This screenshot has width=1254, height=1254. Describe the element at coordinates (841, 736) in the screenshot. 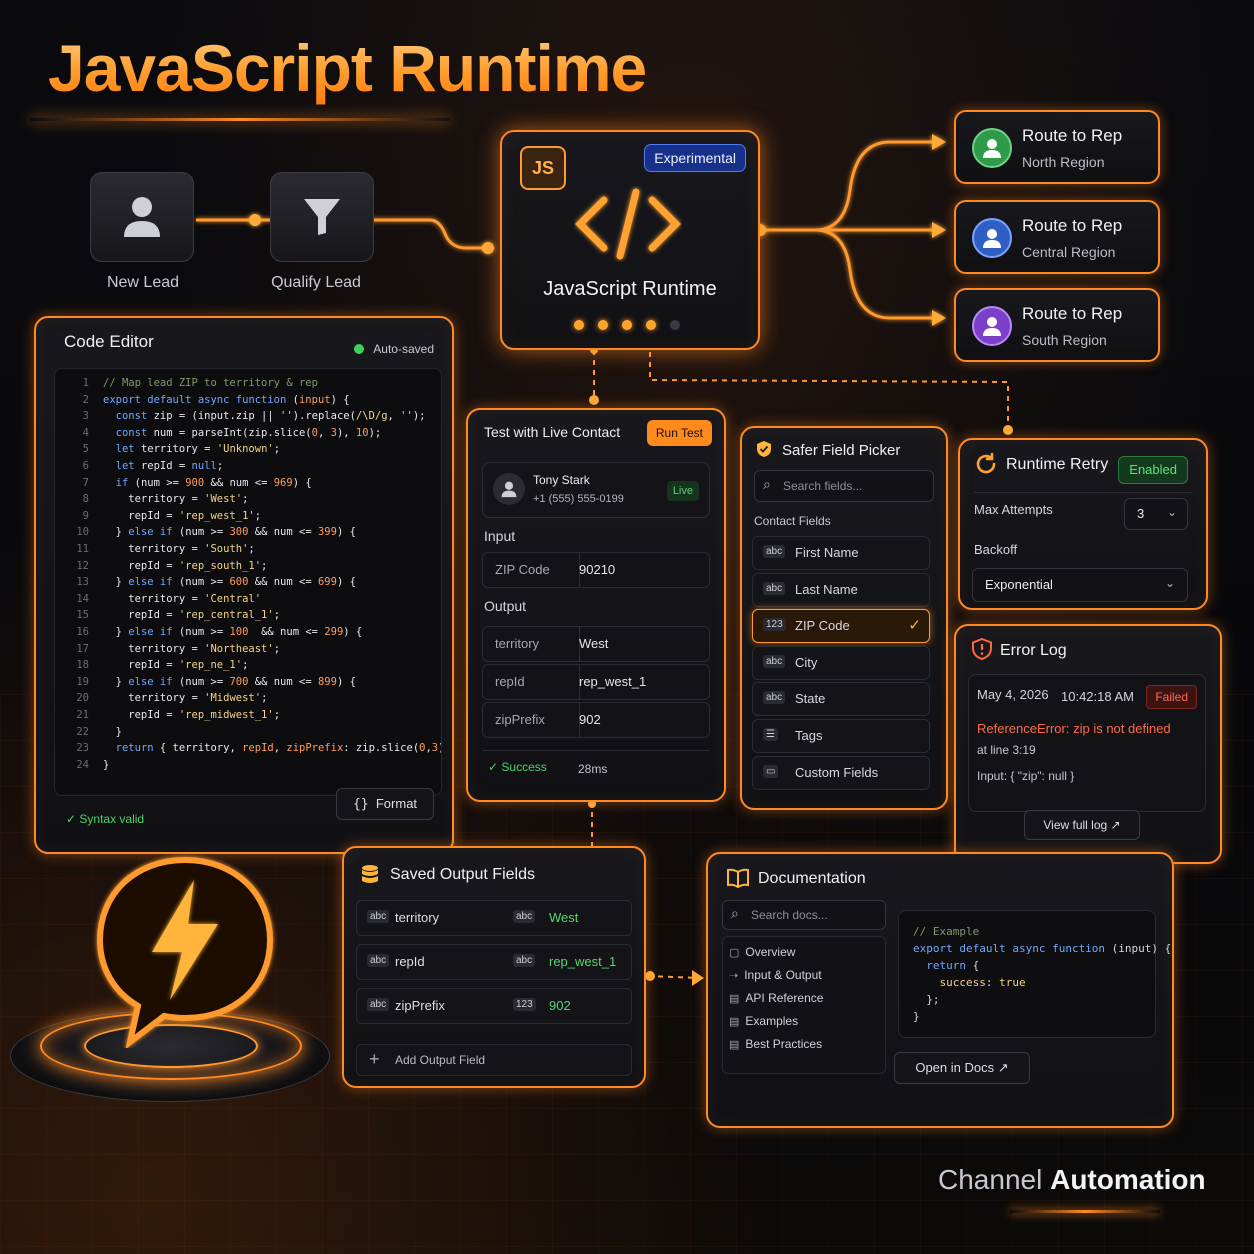

I see `field-item: ☰ Tags` at that location.